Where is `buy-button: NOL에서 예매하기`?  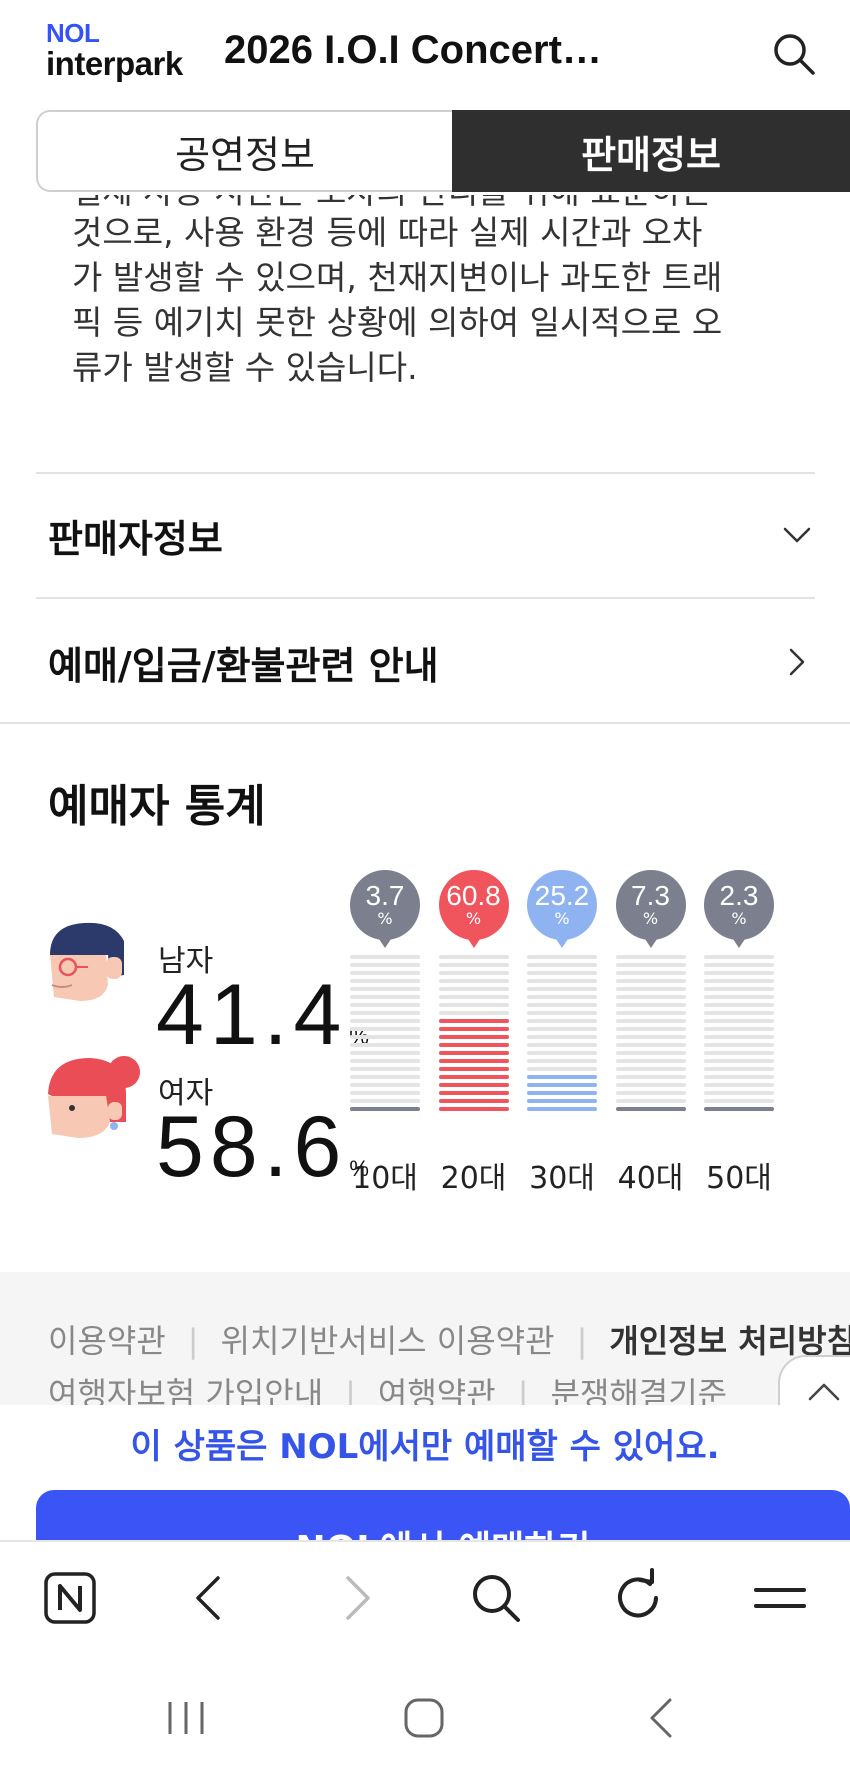 buy-button: NOL에서 예매하기 is located at coordinates (443, 1515).